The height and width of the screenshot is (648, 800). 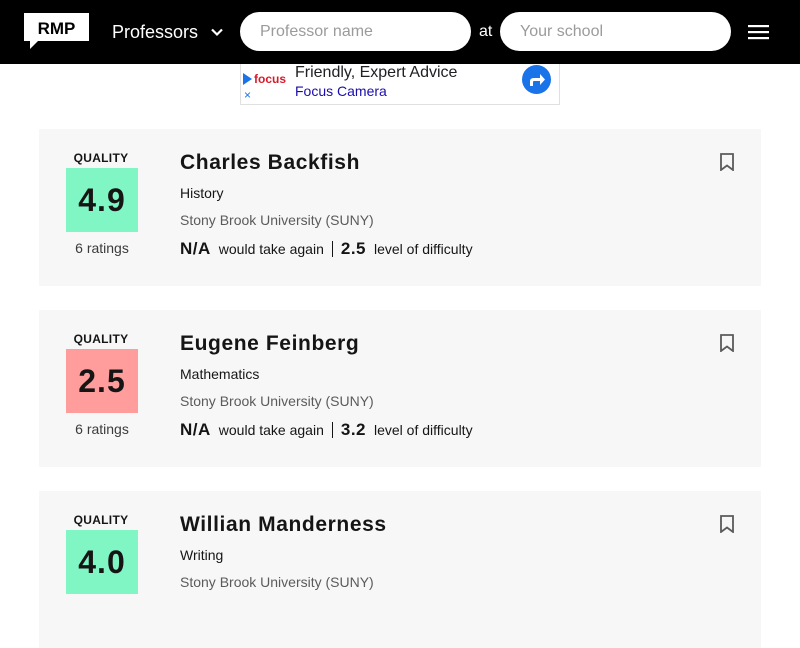 I want to click on professor-department: Writing, so click(x=202, y=555).